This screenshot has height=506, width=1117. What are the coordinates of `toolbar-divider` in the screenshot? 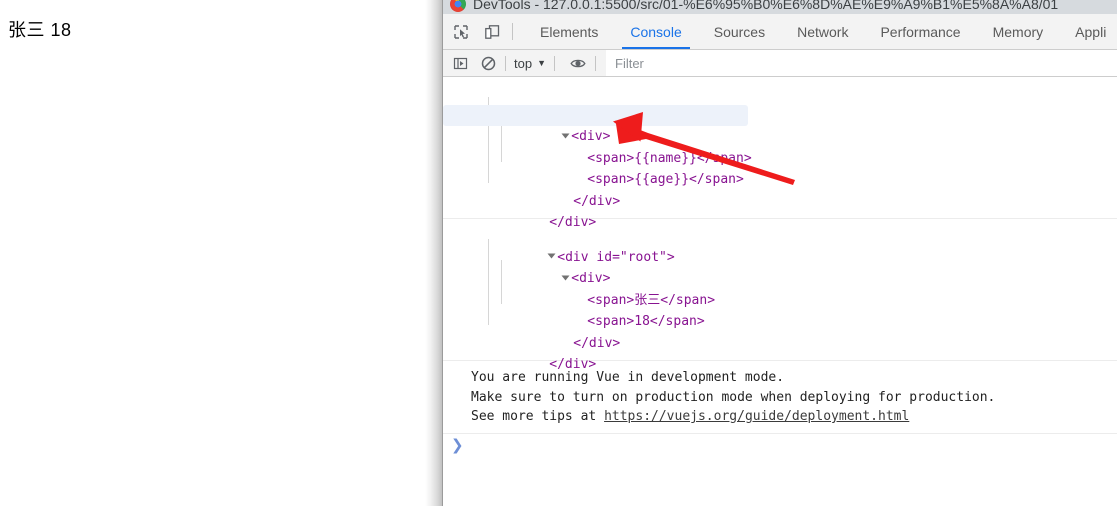 It's located at (512, 31).